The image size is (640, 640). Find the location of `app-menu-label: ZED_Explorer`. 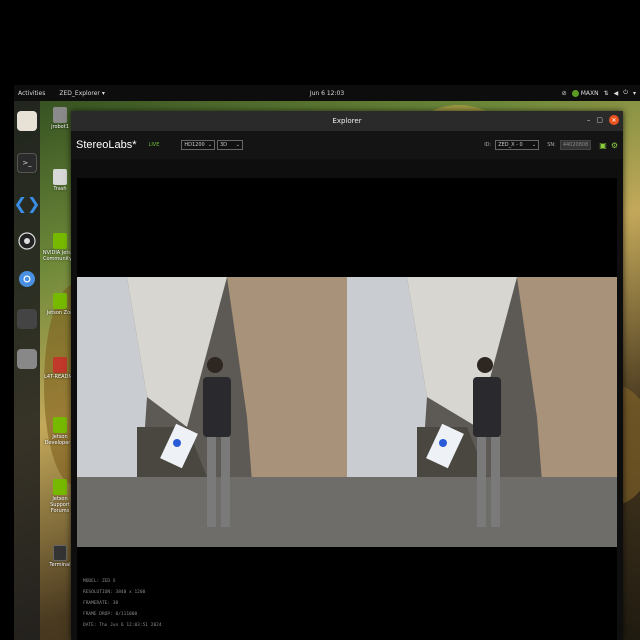

app-menu-label: ZED_Explorer is located at coordinates (79, 93).